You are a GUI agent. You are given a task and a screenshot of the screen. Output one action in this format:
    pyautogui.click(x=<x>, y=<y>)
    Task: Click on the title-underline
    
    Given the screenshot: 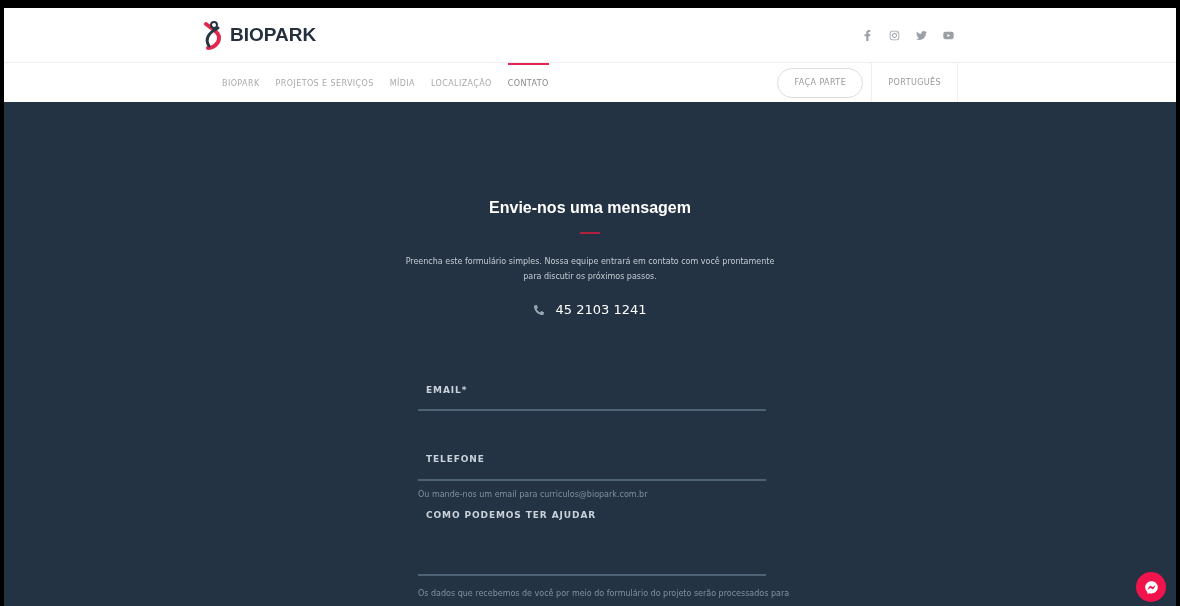 What is the action you would take?
    pyautogui.click(x=590, y=233)
    